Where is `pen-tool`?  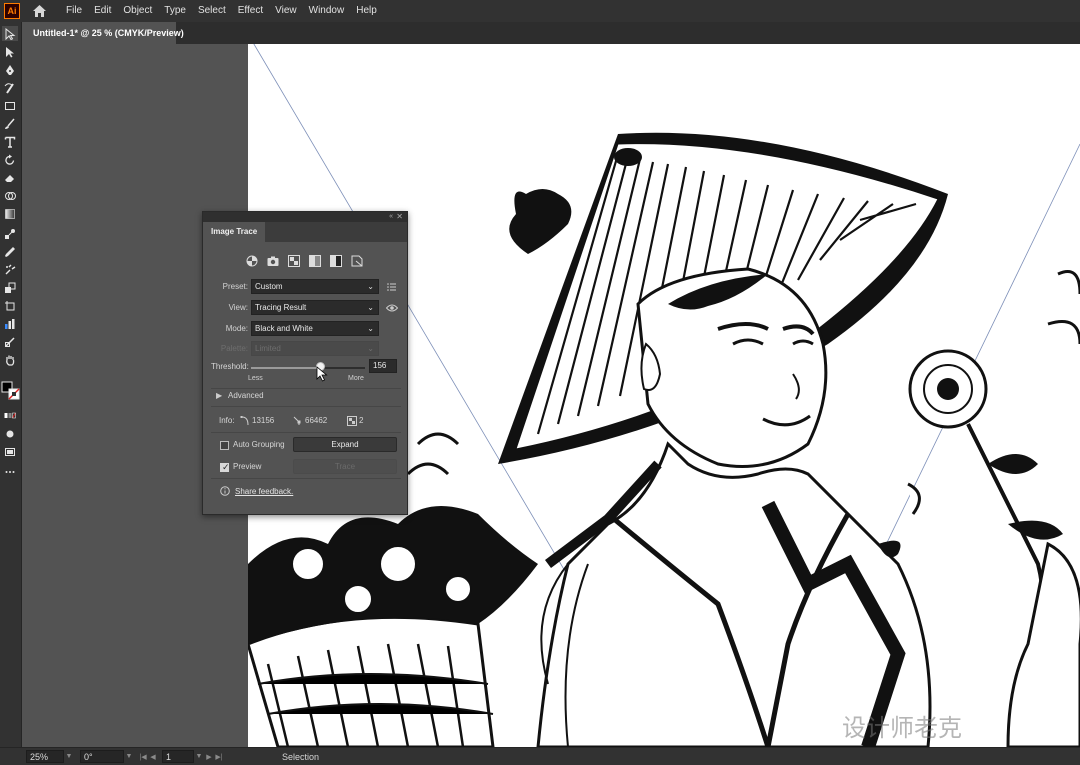
pen-tool is located at coordinates (10, 69).